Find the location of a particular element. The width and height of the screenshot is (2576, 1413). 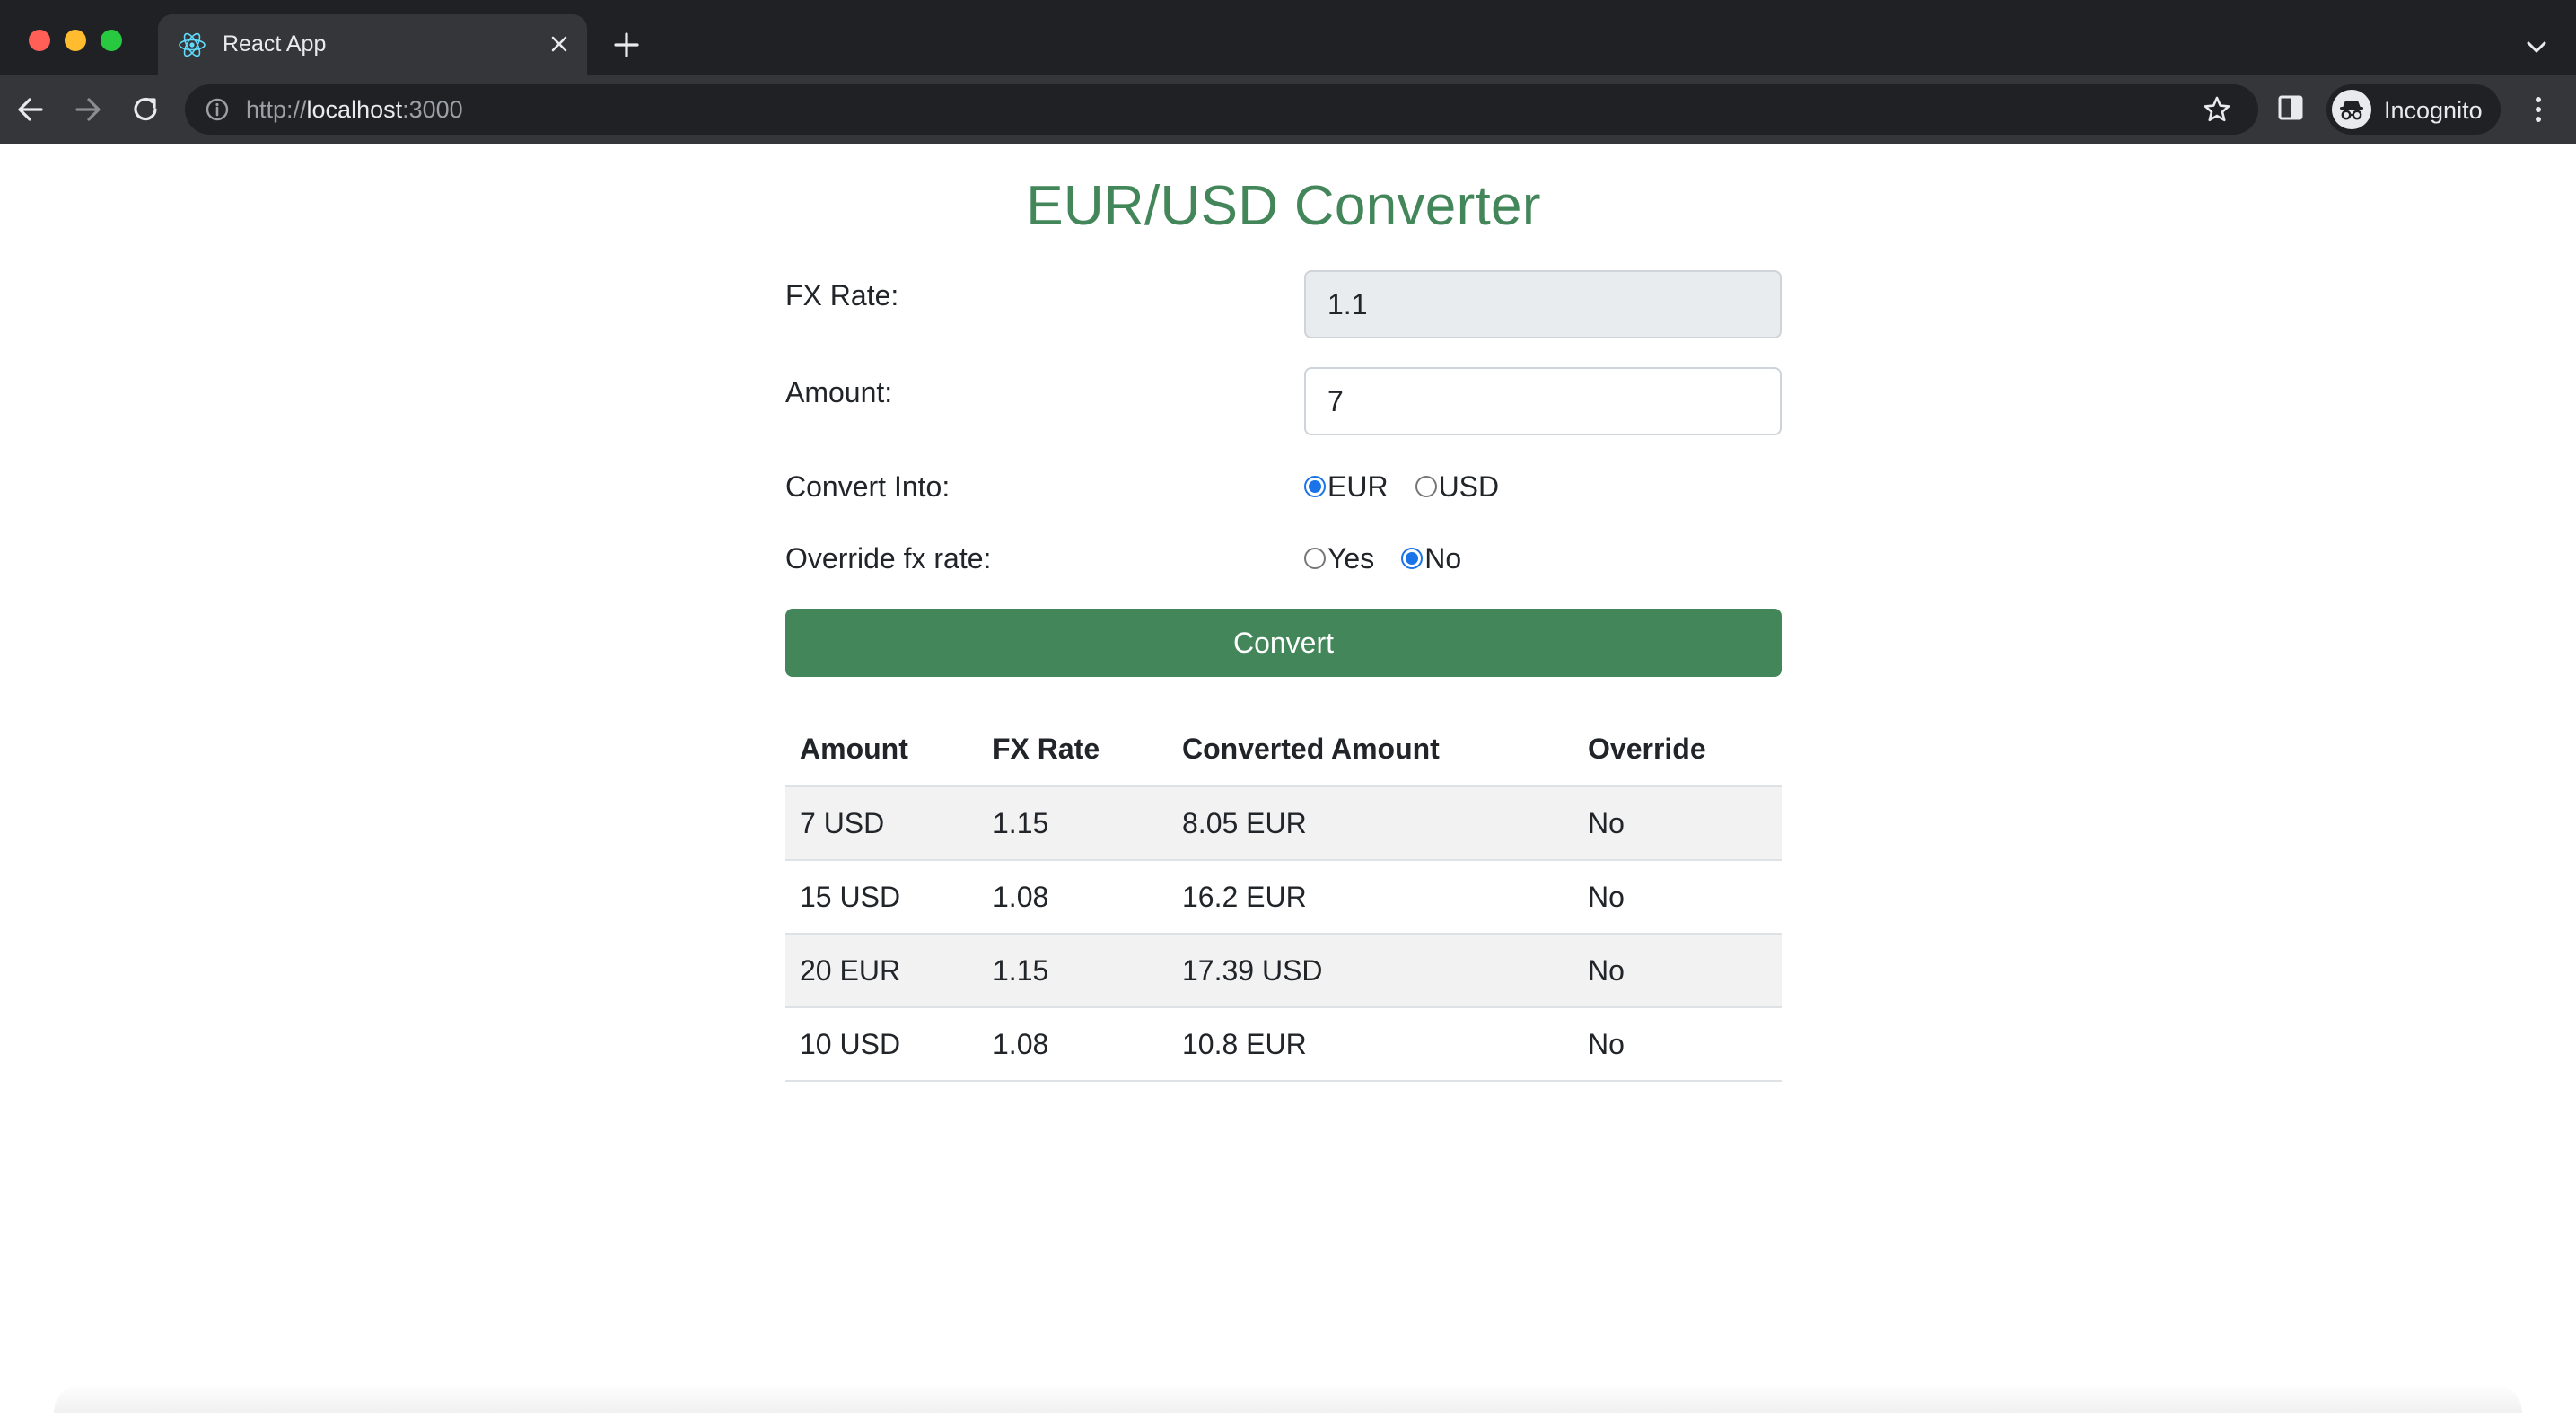

close-tab-icon is located at coordinates (559, 44).